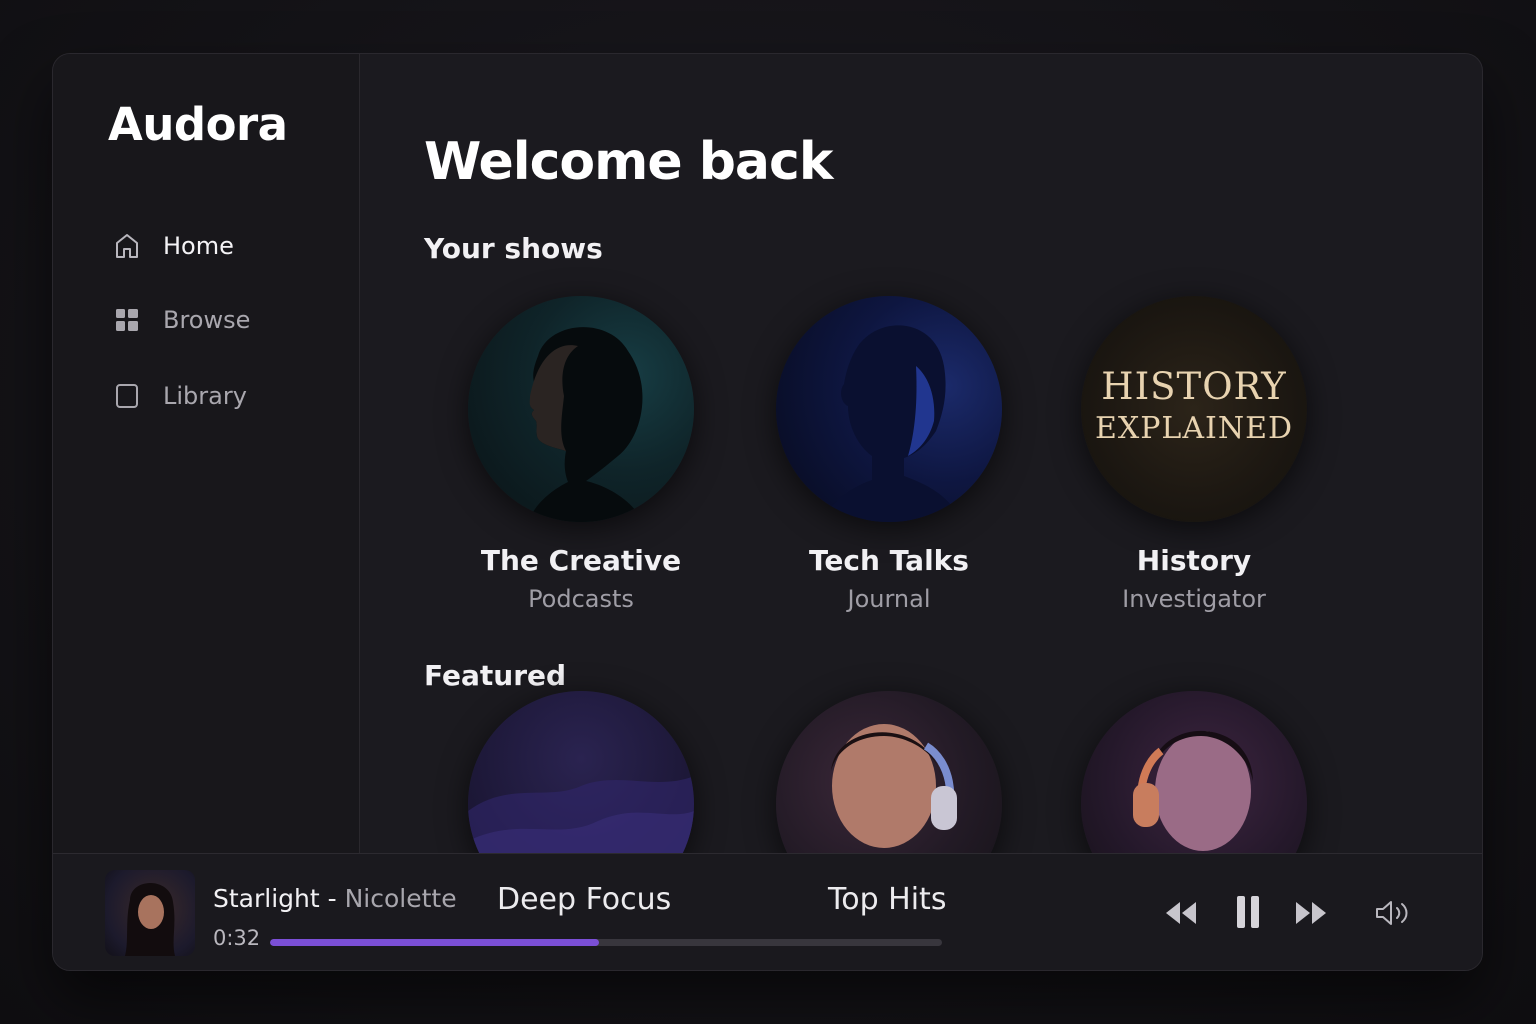 This screenshot has width=1536, height=1024. I want to click on grid-icon, so click(127, 320).